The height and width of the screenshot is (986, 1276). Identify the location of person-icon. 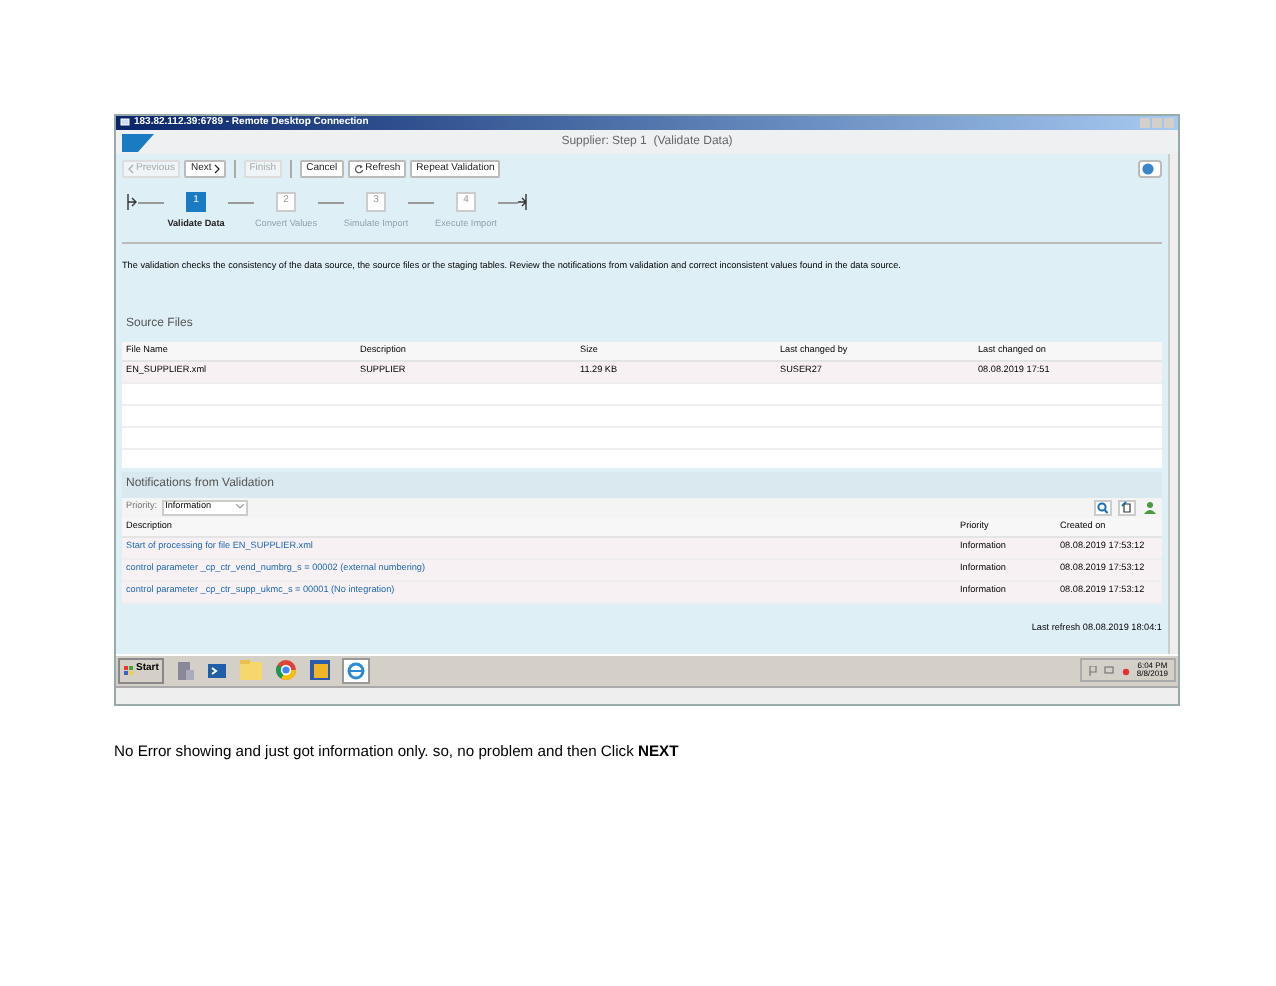
(1150, 507).